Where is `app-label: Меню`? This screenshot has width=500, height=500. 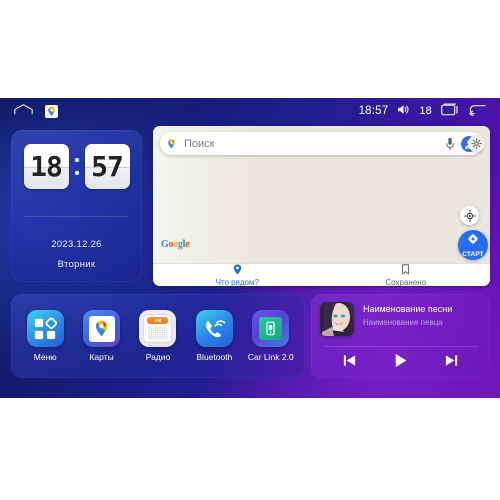 app-label: Меню is located at coordinates (45, 357).